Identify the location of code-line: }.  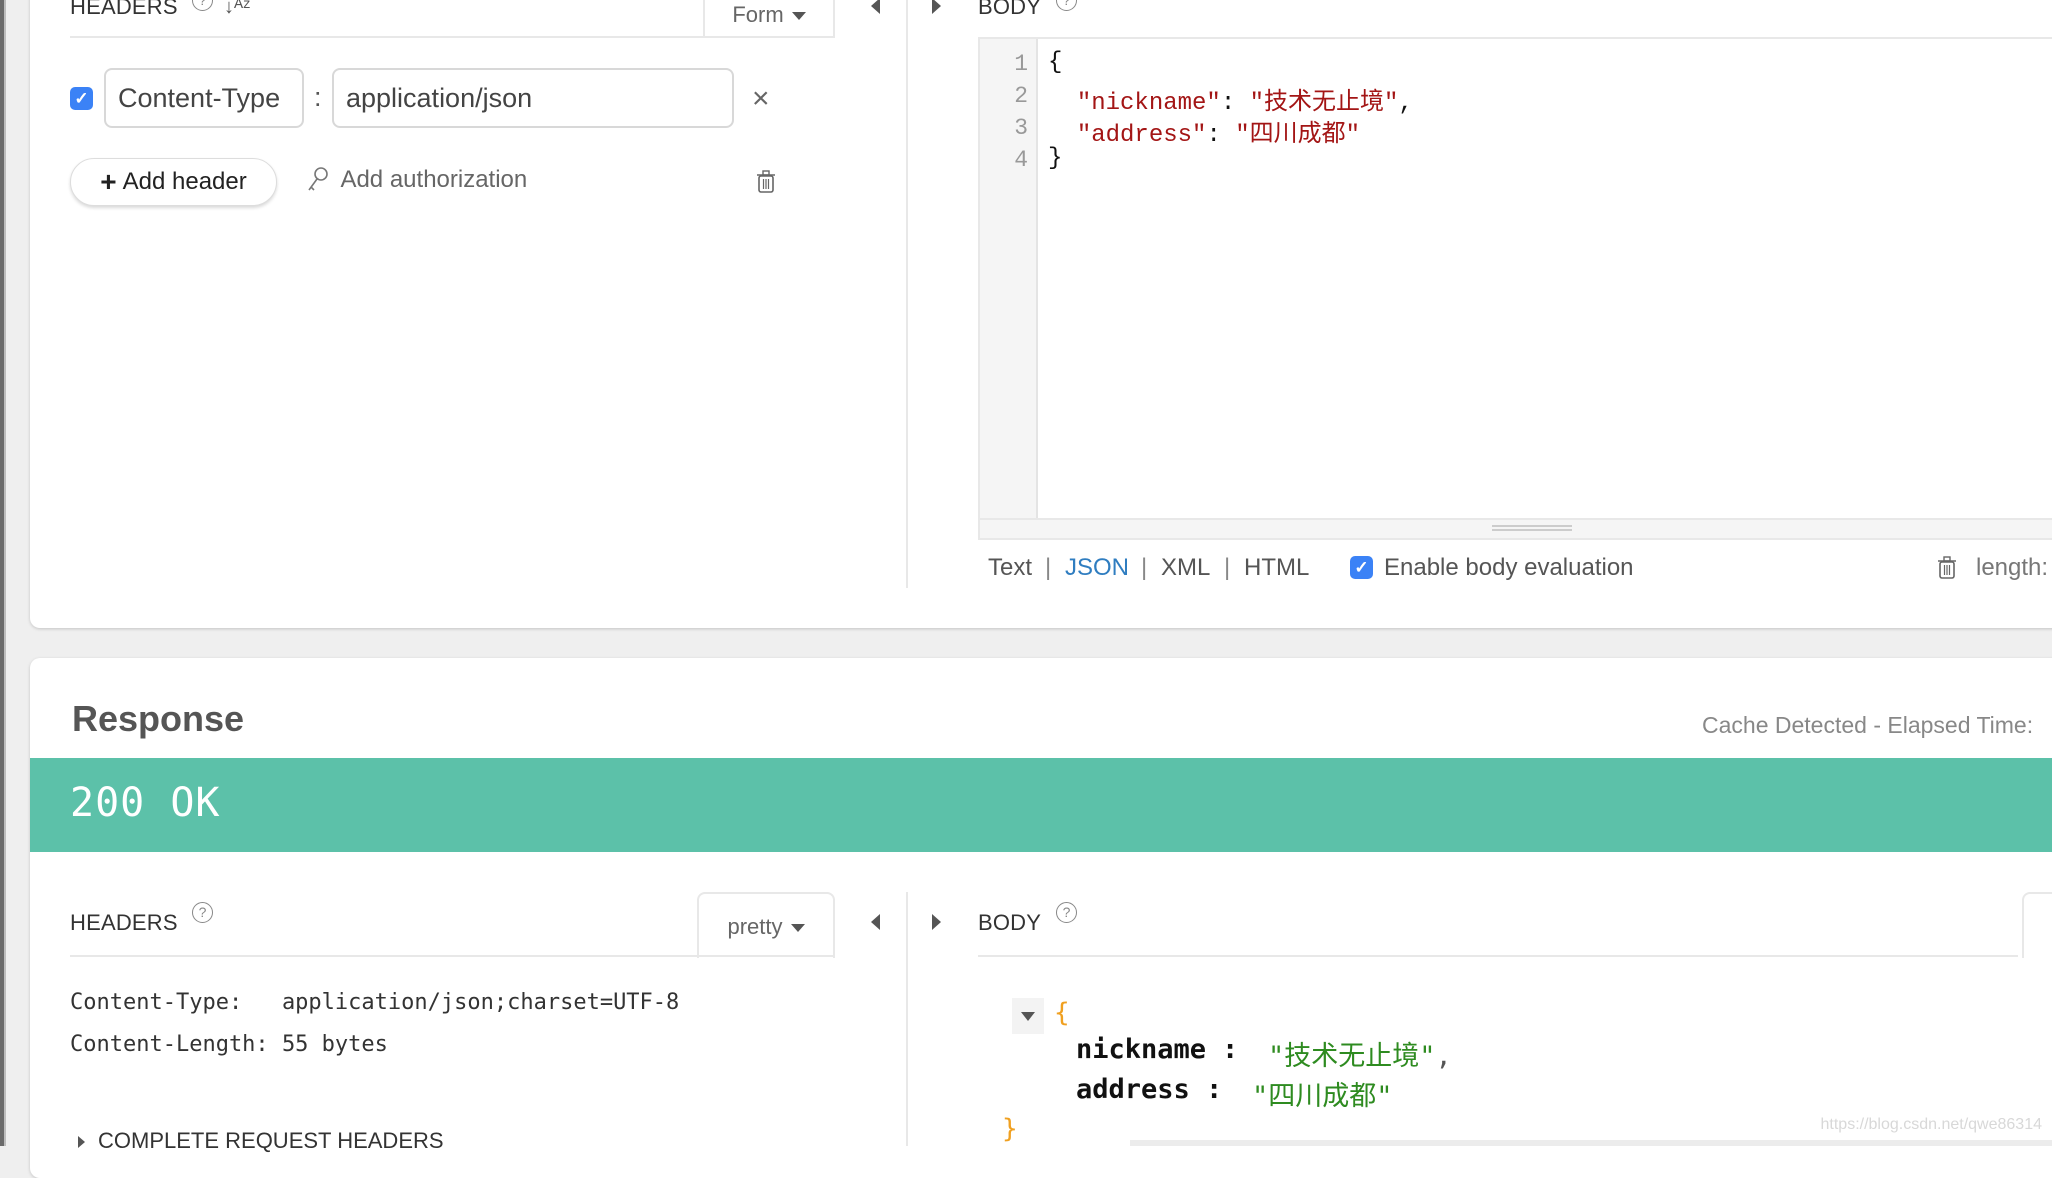
(1055, 158).